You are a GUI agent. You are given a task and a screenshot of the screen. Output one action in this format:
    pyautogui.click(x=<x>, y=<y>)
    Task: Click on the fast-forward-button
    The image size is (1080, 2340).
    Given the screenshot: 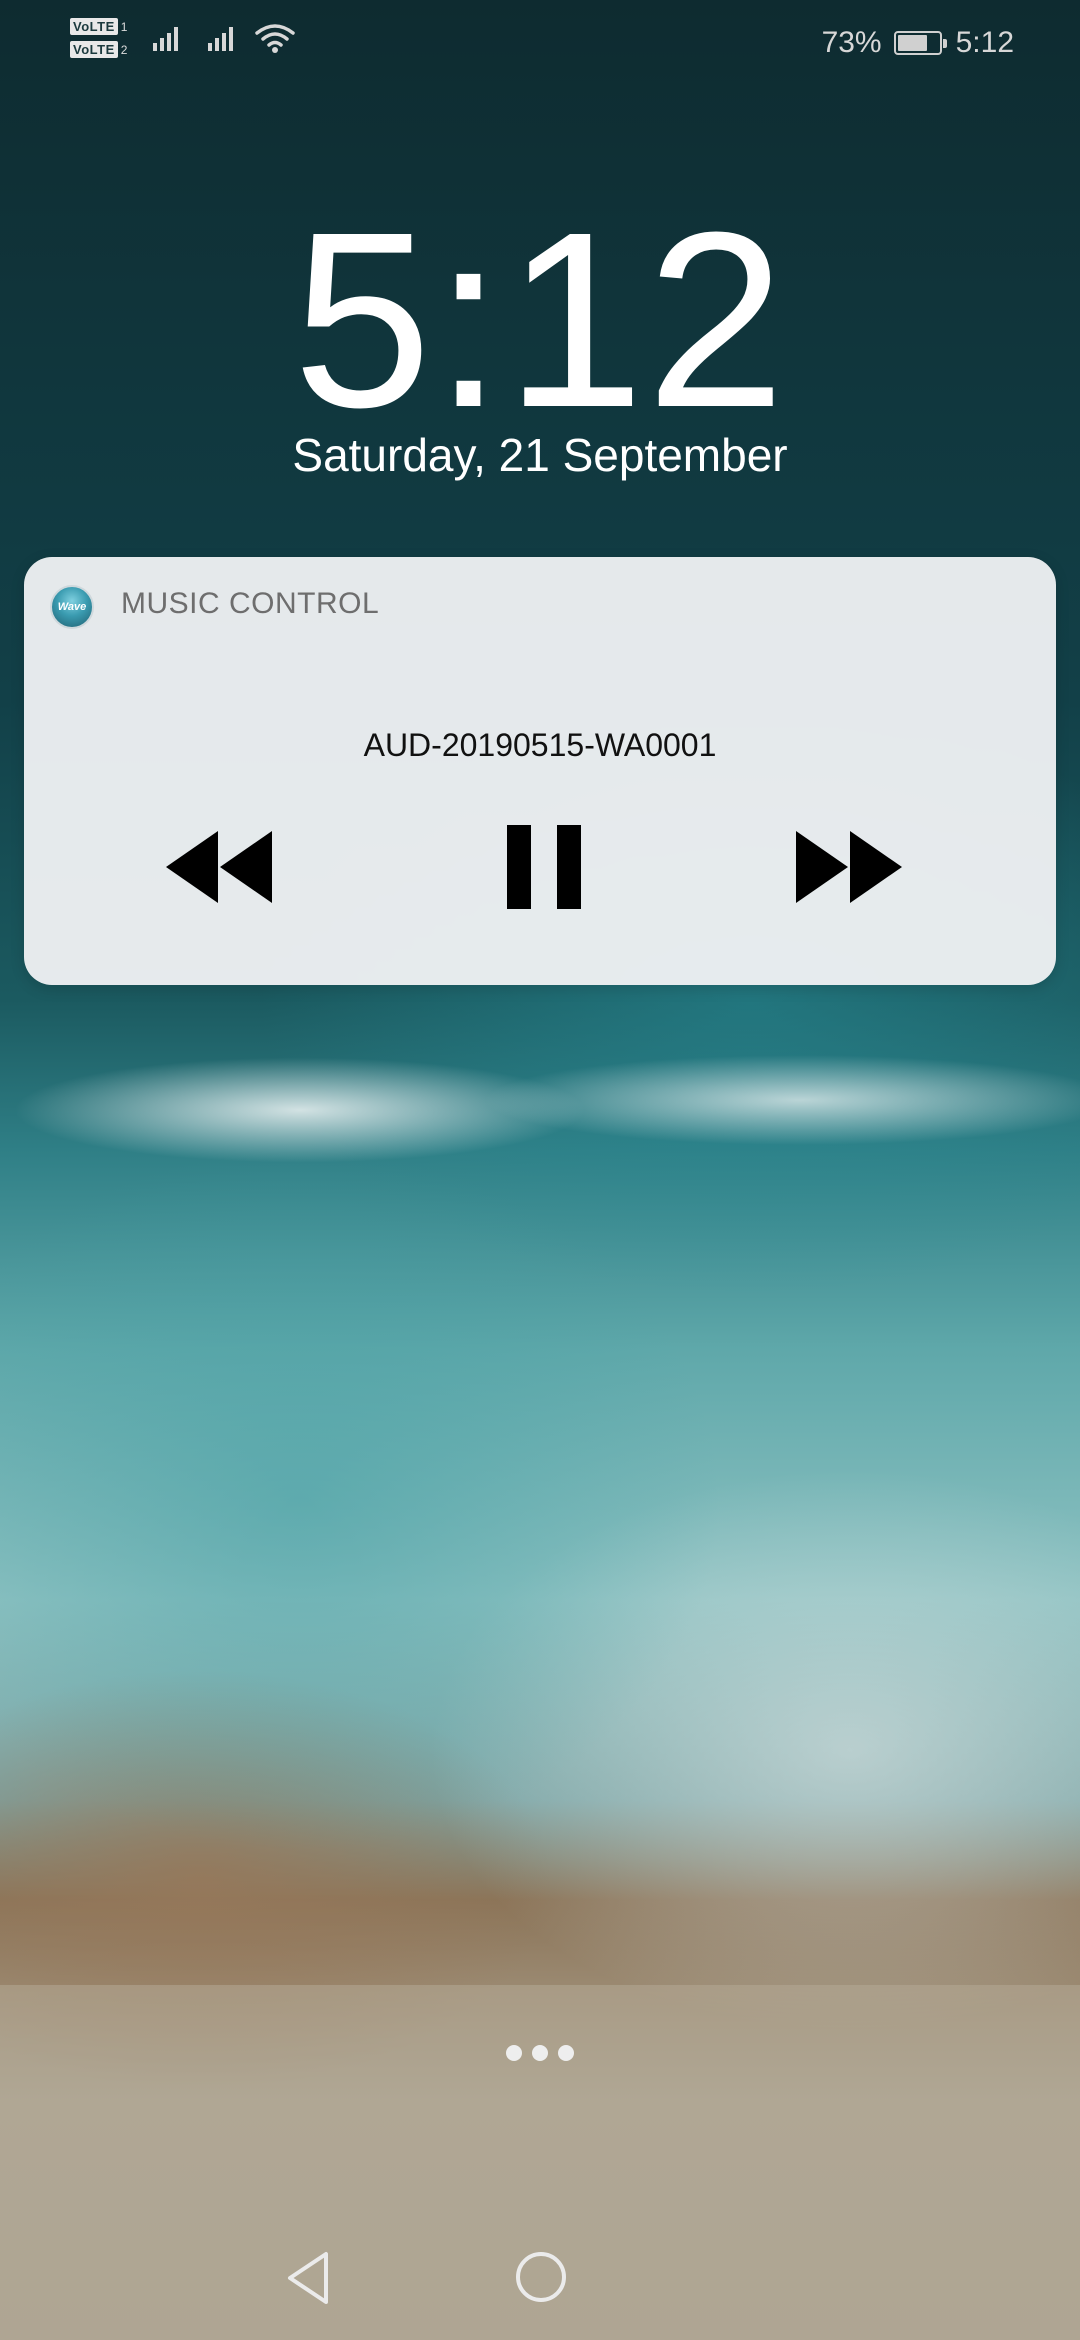 What is the action you would take?
    pyautogui.click(x=849, y=867)
    